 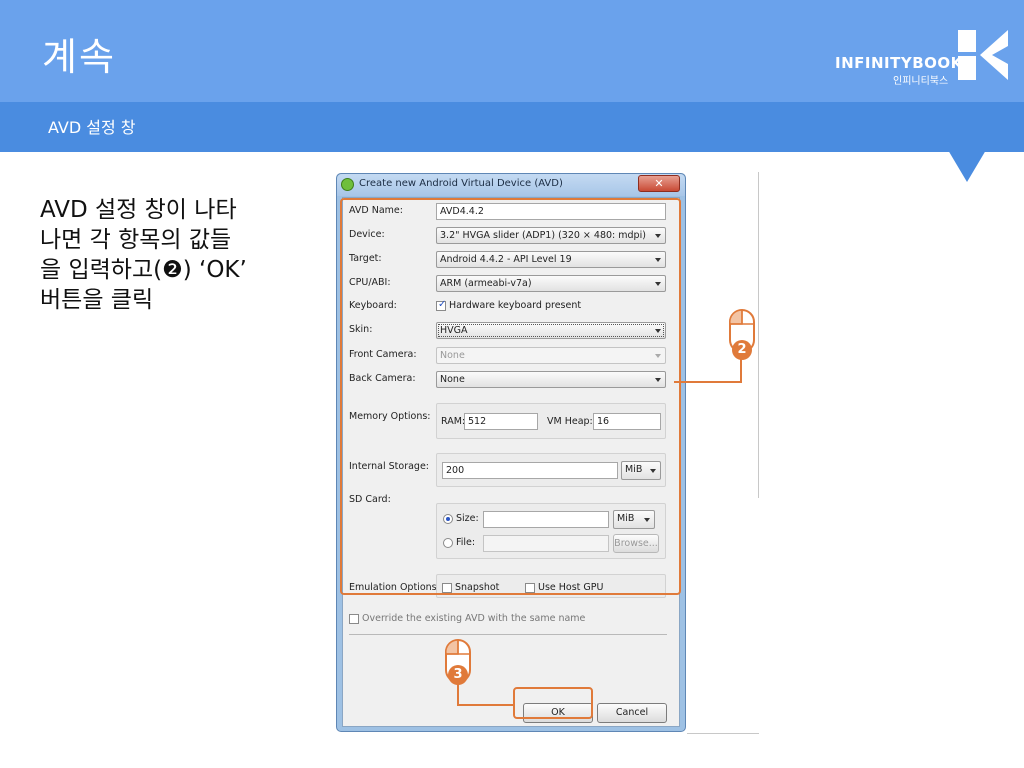 I want to click on android-app-icon, so click(x=347, y=184).